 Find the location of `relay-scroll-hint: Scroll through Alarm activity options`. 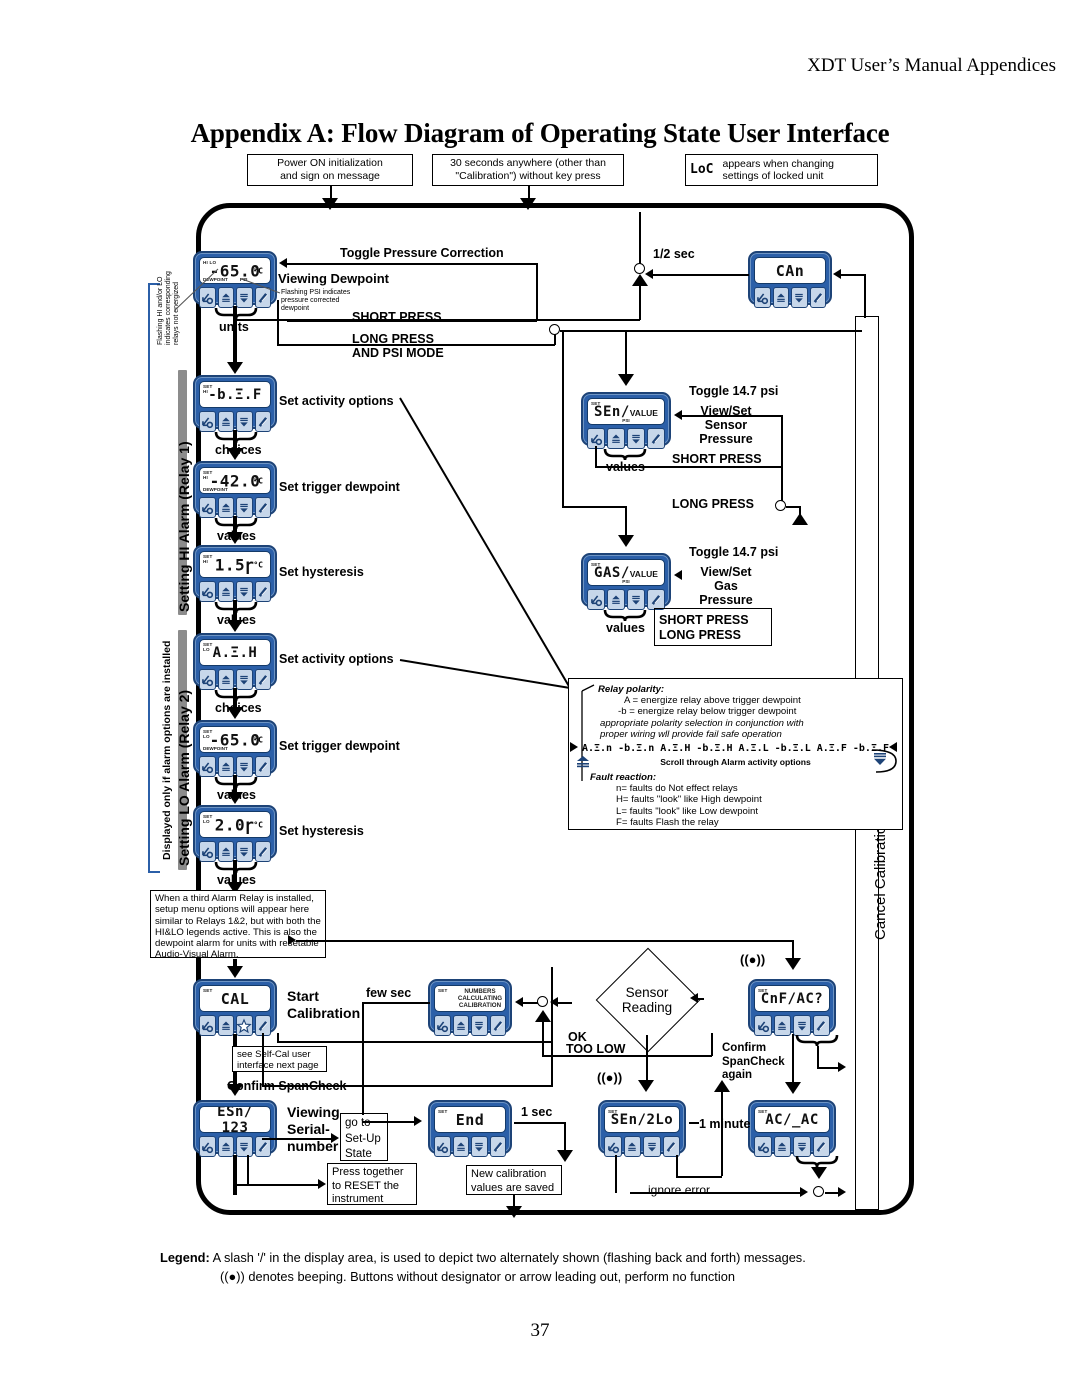

relay-scroll-hint: Scroll through Alarm activity options is located at coordinates (735, 762).